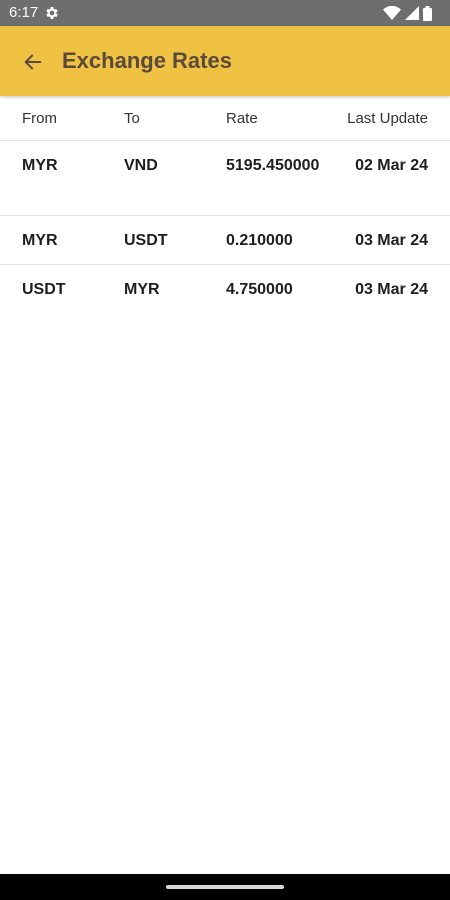 Image resolution: width=450 pixels, height=900 pixels. What do you see at coordinates (427, 13) in the screenshot?
I see `battery-icon` at bounding box center [427, 13].